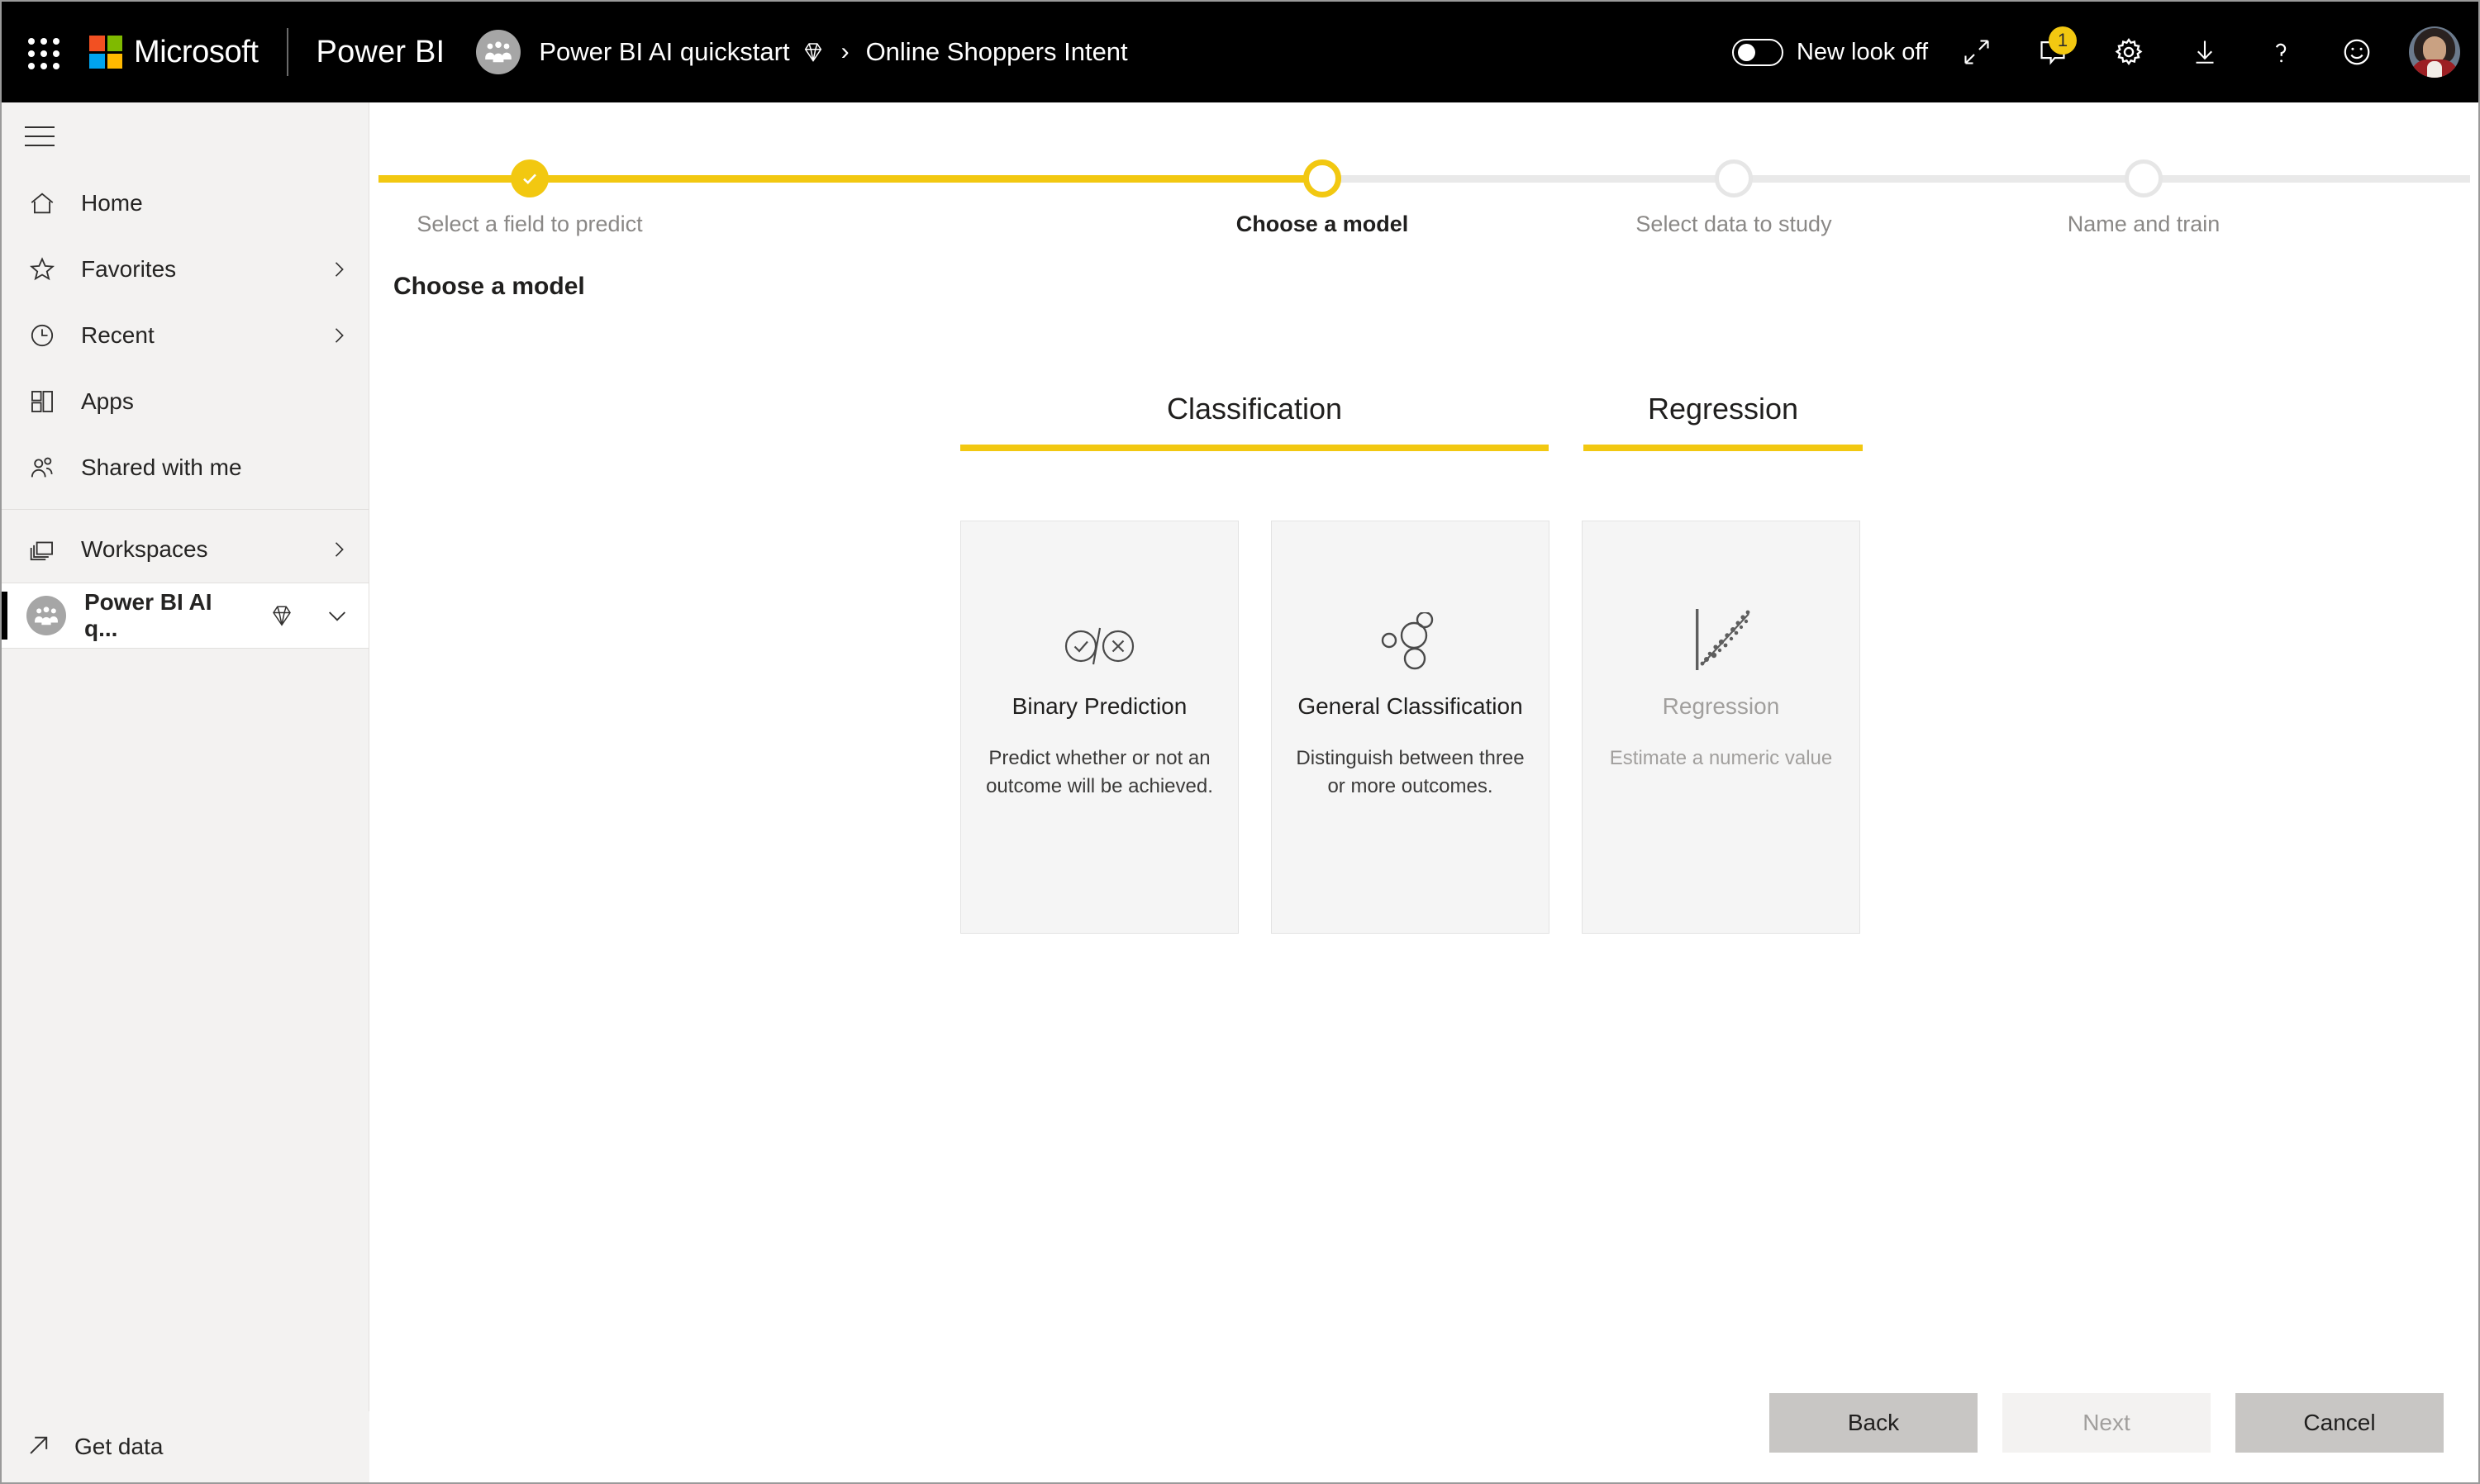 This screenshot has width=2480, height=1484. What do you see at coordinates (1410, 706) in the screenshot?
I see `model-card-title: General Classification` at bounding box center [1410, 706].